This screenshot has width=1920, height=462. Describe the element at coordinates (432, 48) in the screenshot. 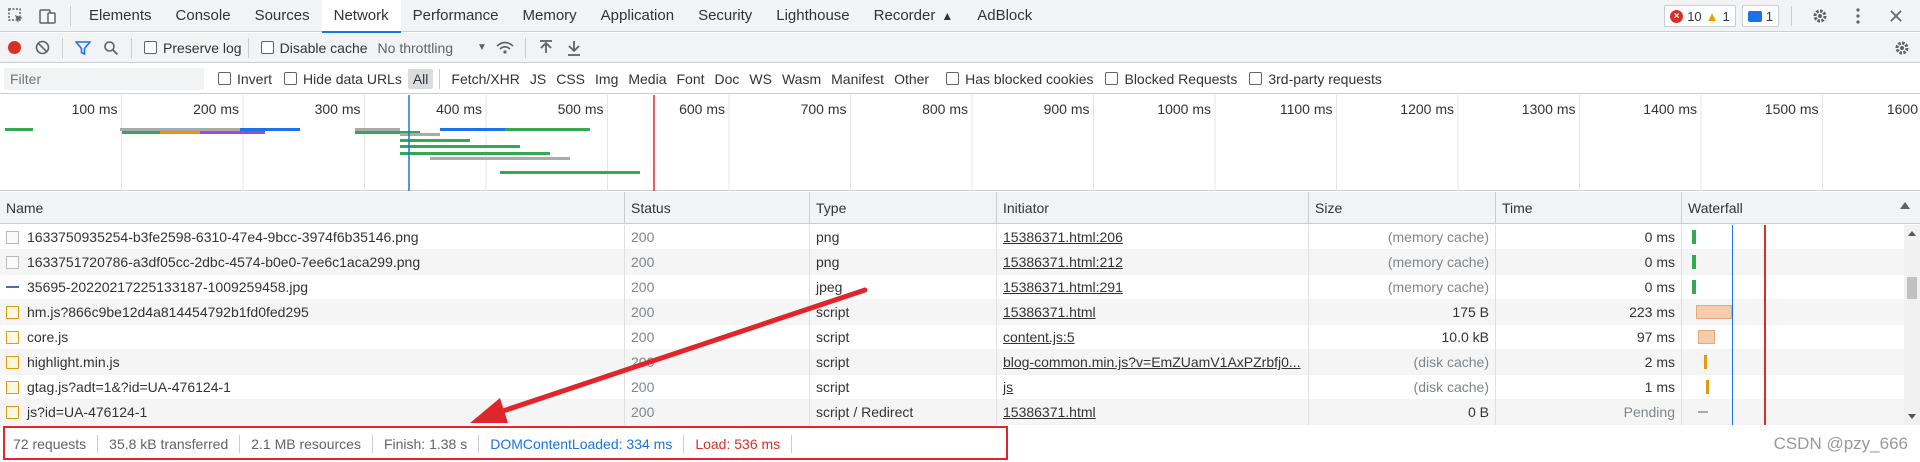

I see `throttling-select: No throttling ▼` at that location.